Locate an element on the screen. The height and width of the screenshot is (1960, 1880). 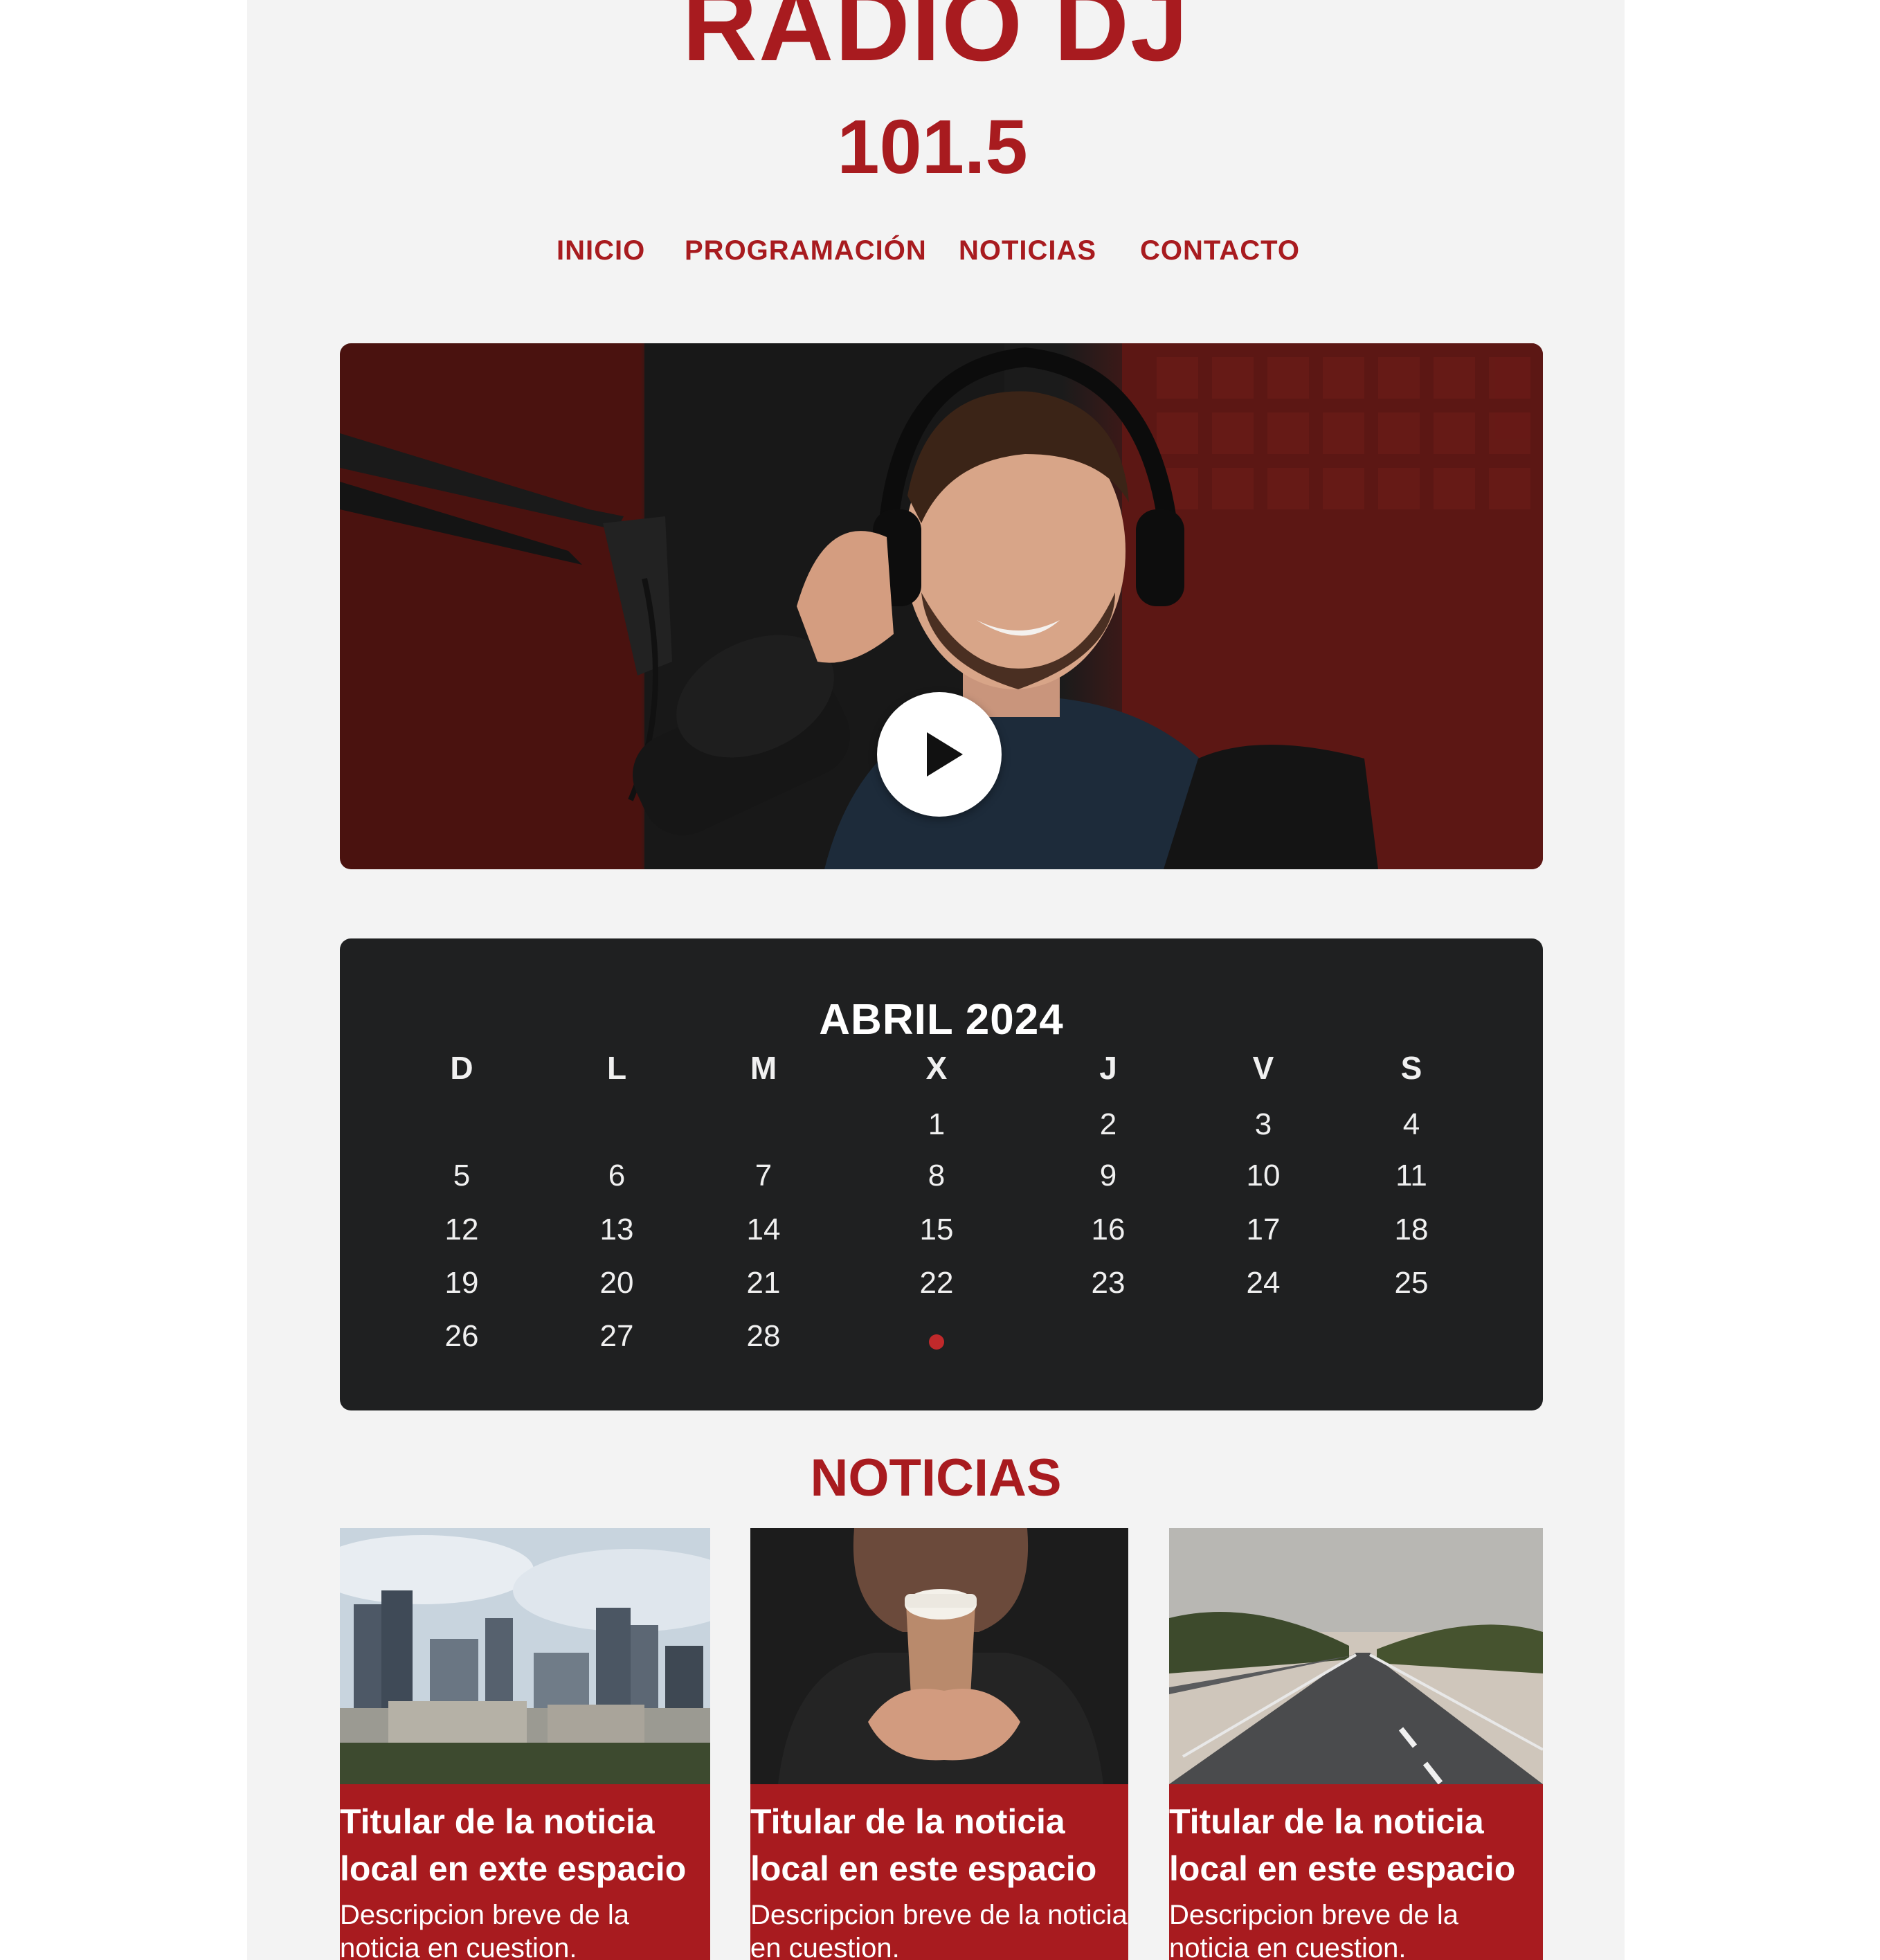
weekday-header: V is located at coordinates (1263, 1068).